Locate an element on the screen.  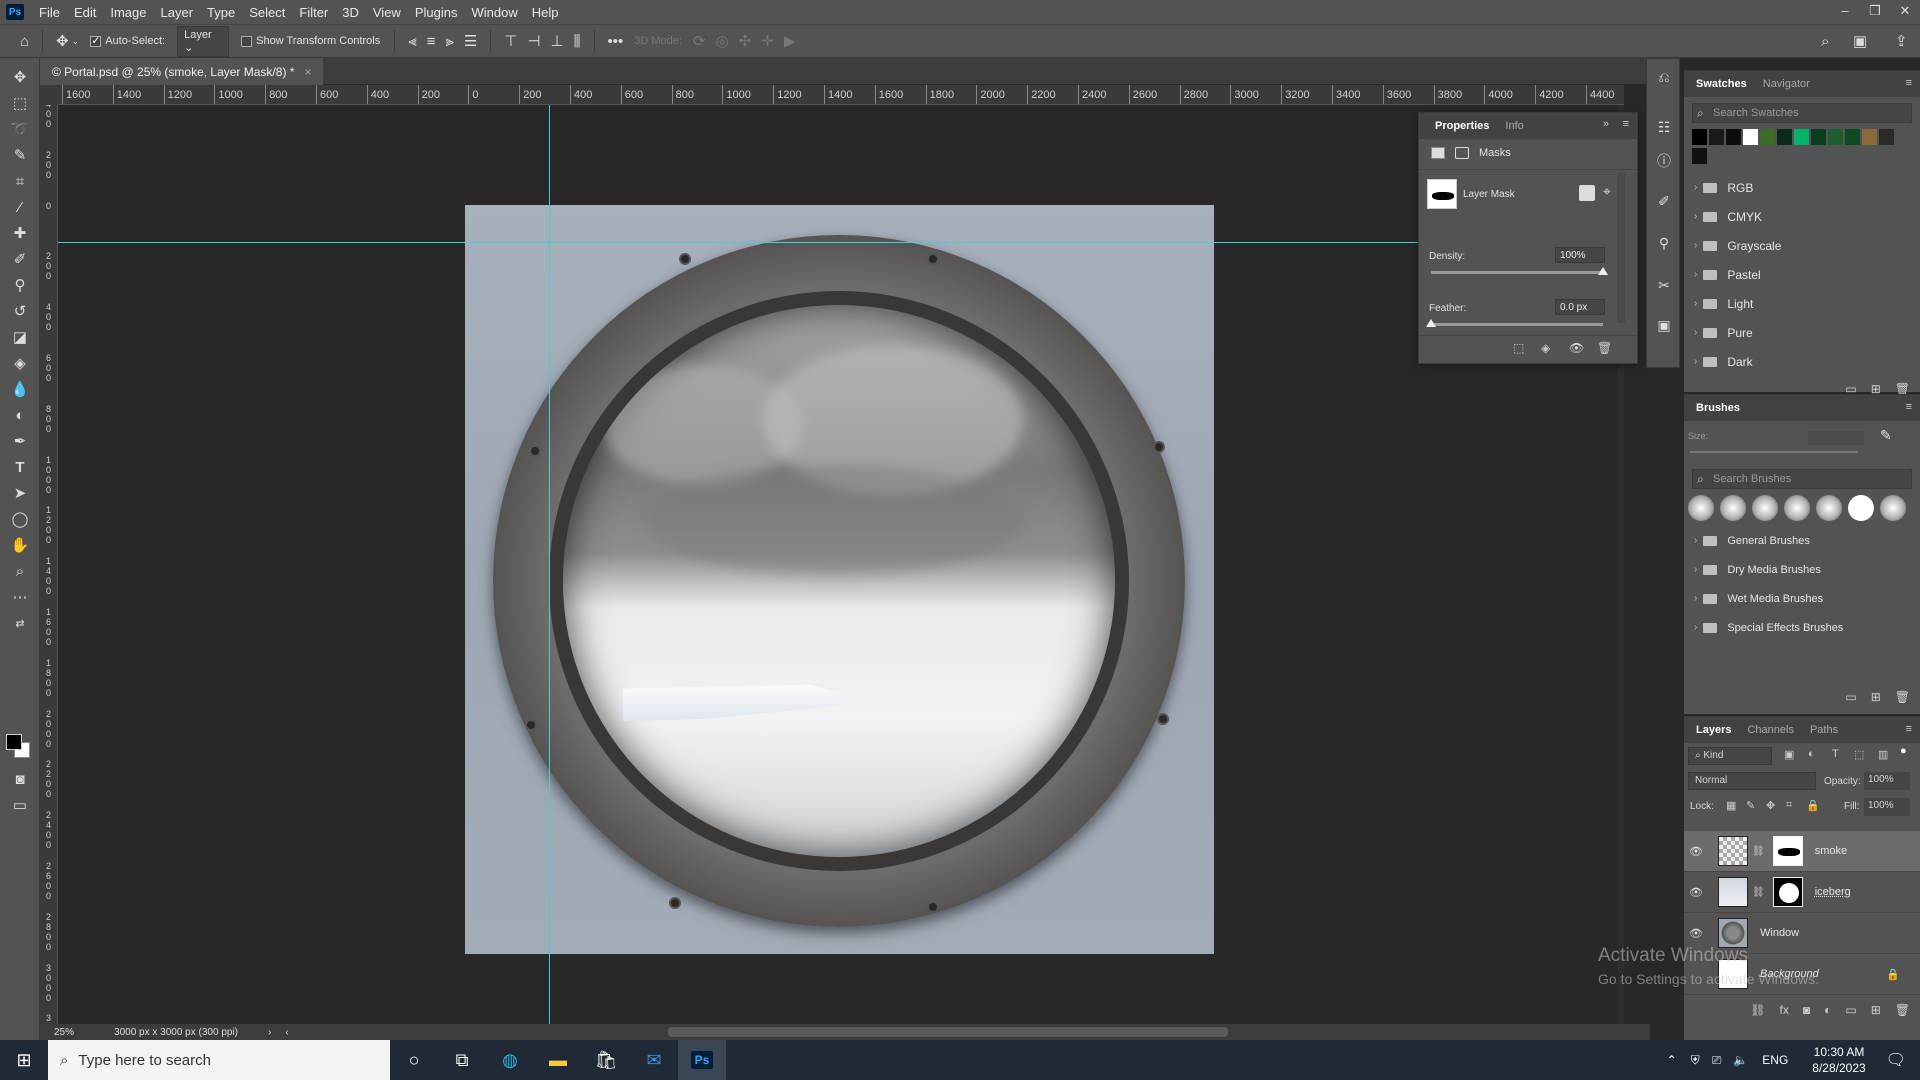
delete-mask-icon: 🗑 is located at coordinates (1604, 348).